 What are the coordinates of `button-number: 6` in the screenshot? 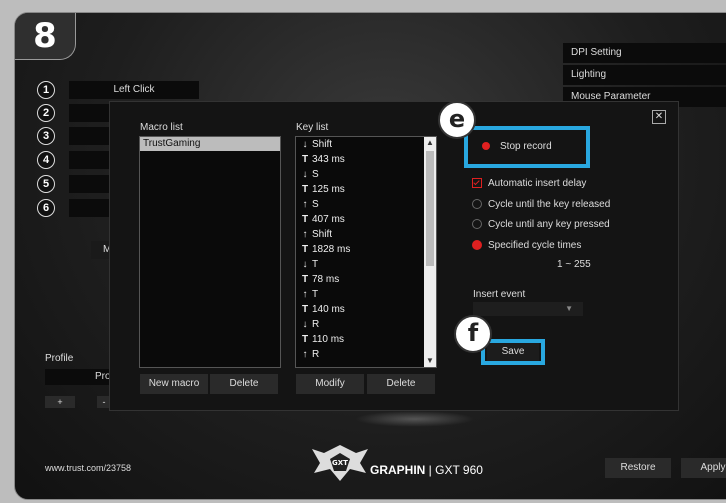 It's located at (46, 208).